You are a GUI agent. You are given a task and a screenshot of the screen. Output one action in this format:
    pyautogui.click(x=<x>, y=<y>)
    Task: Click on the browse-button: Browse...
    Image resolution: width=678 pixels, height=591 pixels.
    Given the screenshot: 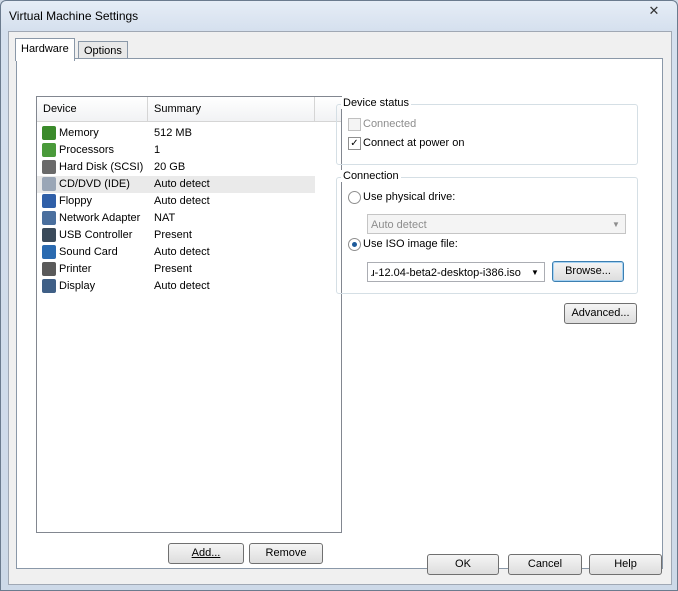 What is the action you would take?
    pyautogui.click(x=588, y=271)
    